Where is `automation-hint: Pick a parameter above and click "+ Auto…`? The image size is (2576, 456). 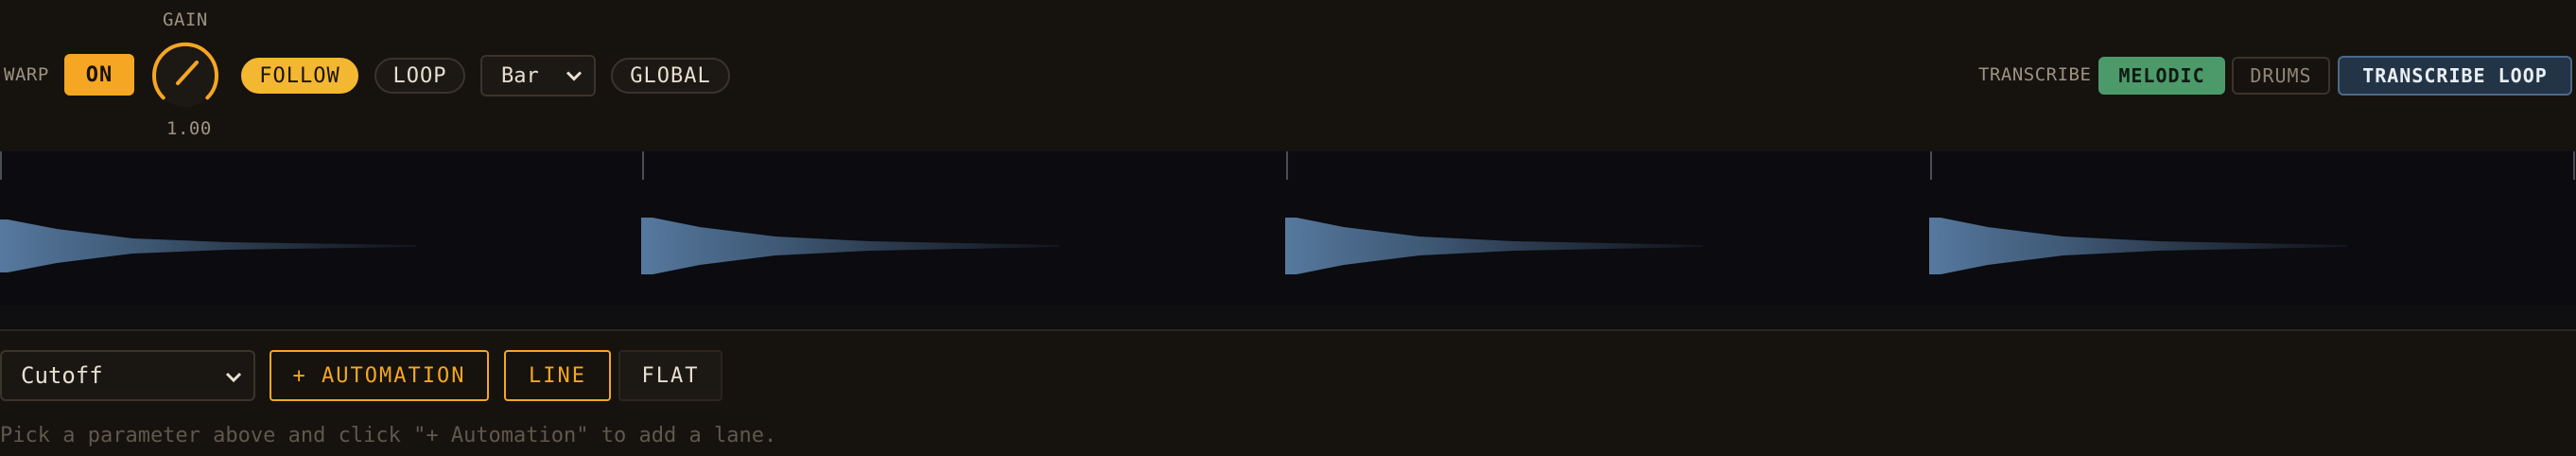
automation-hint: Pick a parameter above and click "+ Auto… is located at coordinates (388, 435).